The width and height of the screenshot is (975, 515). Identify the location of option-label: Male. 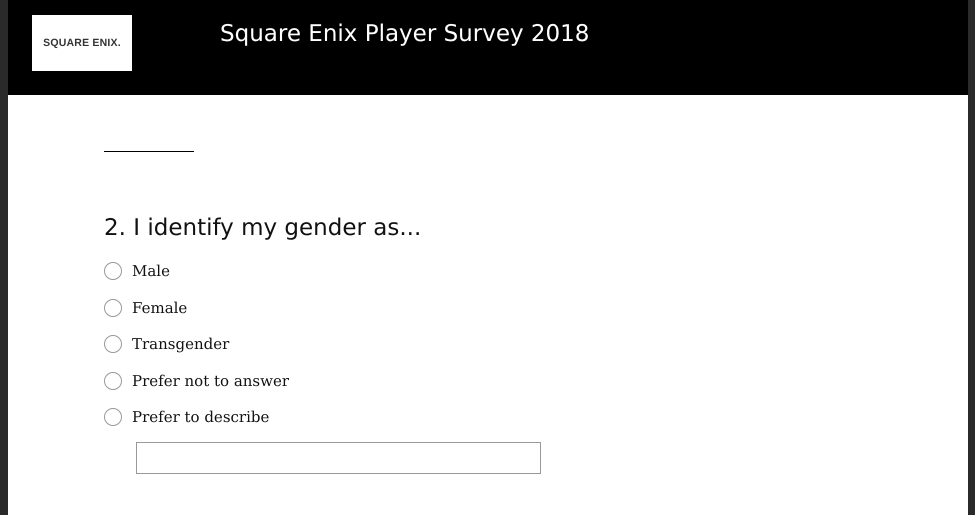
(151, 271).